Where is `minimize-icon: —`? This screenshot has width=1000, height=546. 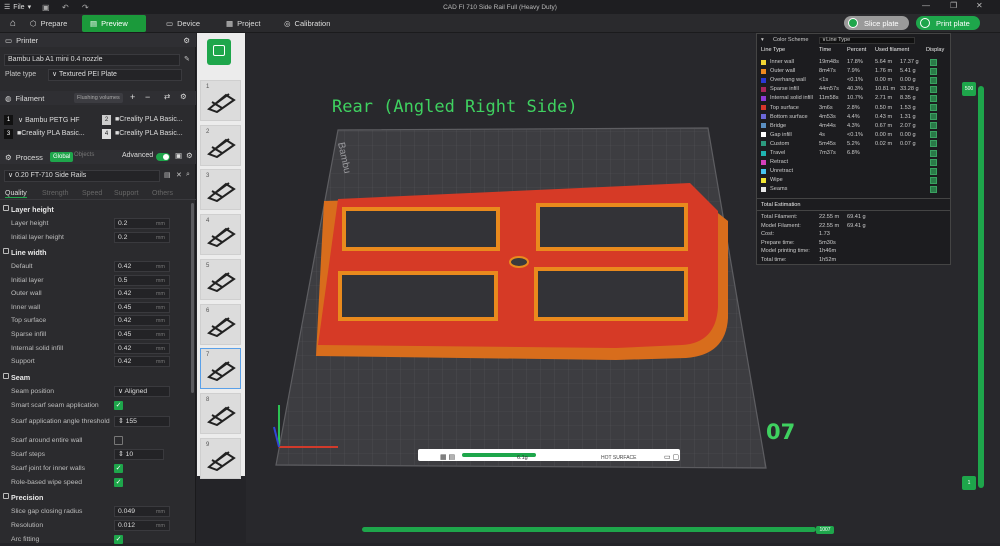
minimize-icon: — is located at coordinates (926, 5).